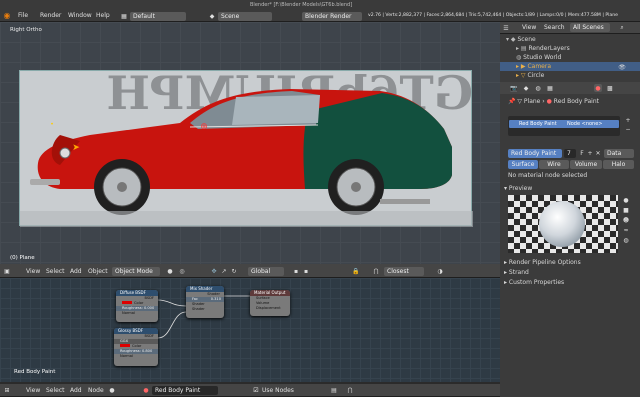 This screenshot has width=640, height=397. I want to click on pivot-icon: ◎, so click(182, 271).